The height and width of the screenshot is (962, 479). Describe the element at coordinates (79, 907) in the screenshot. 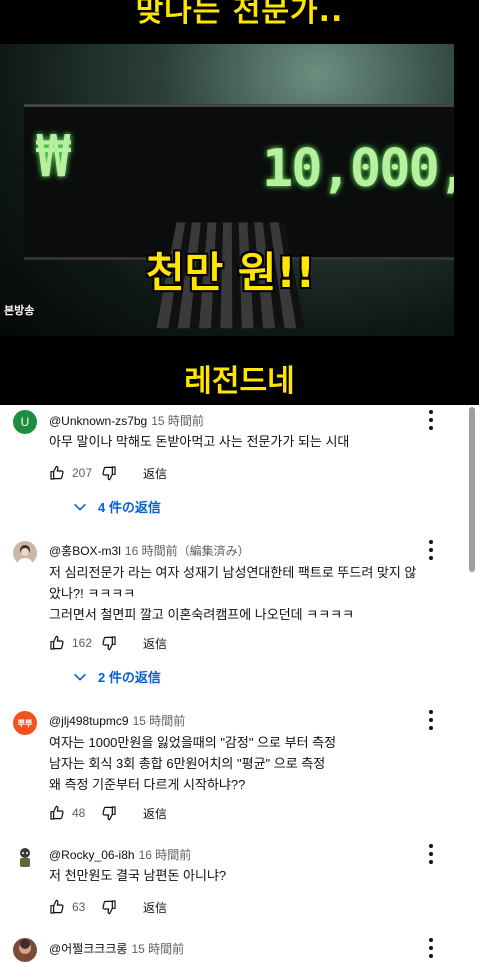

I see `like-count: 63` at that location.